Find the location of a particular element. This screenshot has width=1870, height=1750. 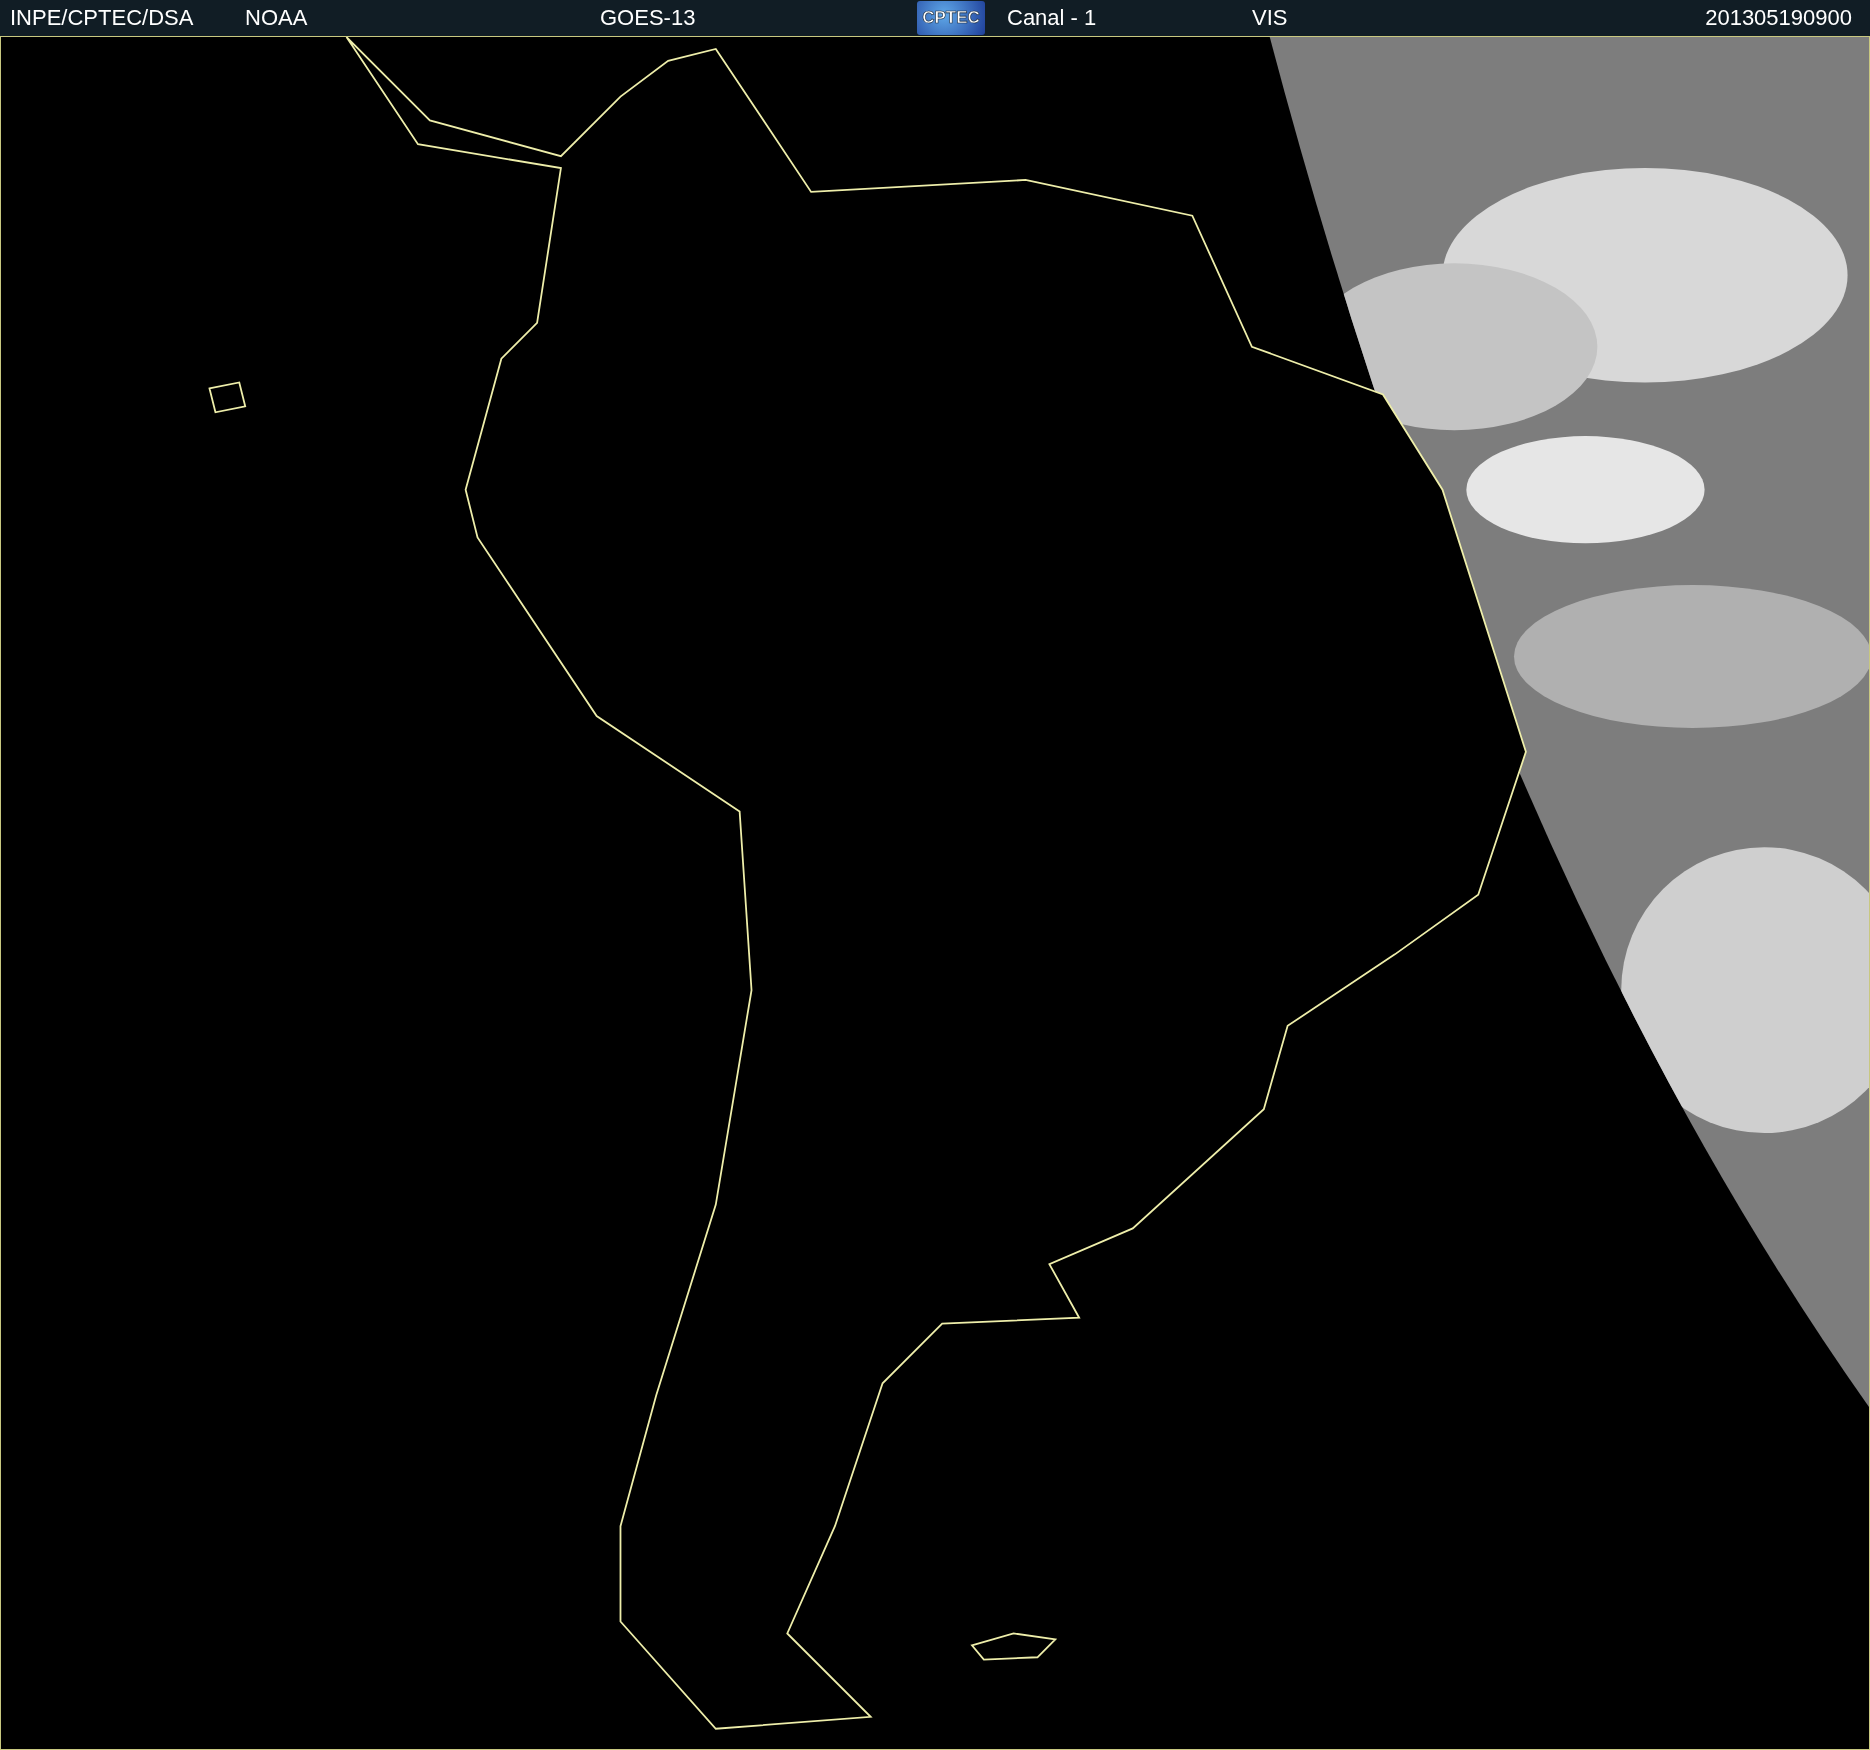

header-label: INPE/CPTEC/DSA is located at coordinates (102, 18).